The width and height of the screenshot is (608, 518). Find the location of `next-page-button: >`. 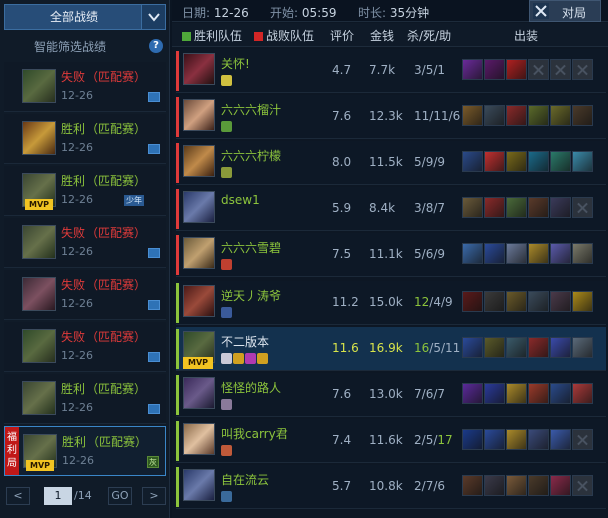

next-page-button: > is located at coordinates (154, 496).